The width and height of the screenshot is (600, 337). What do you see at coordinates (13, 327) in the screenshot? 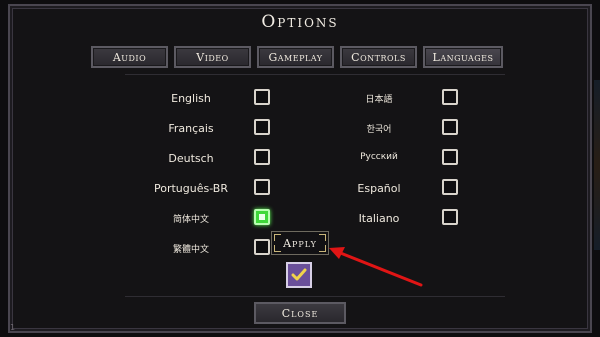
I see `corner-number: 1` at bounding box center [13, 327].